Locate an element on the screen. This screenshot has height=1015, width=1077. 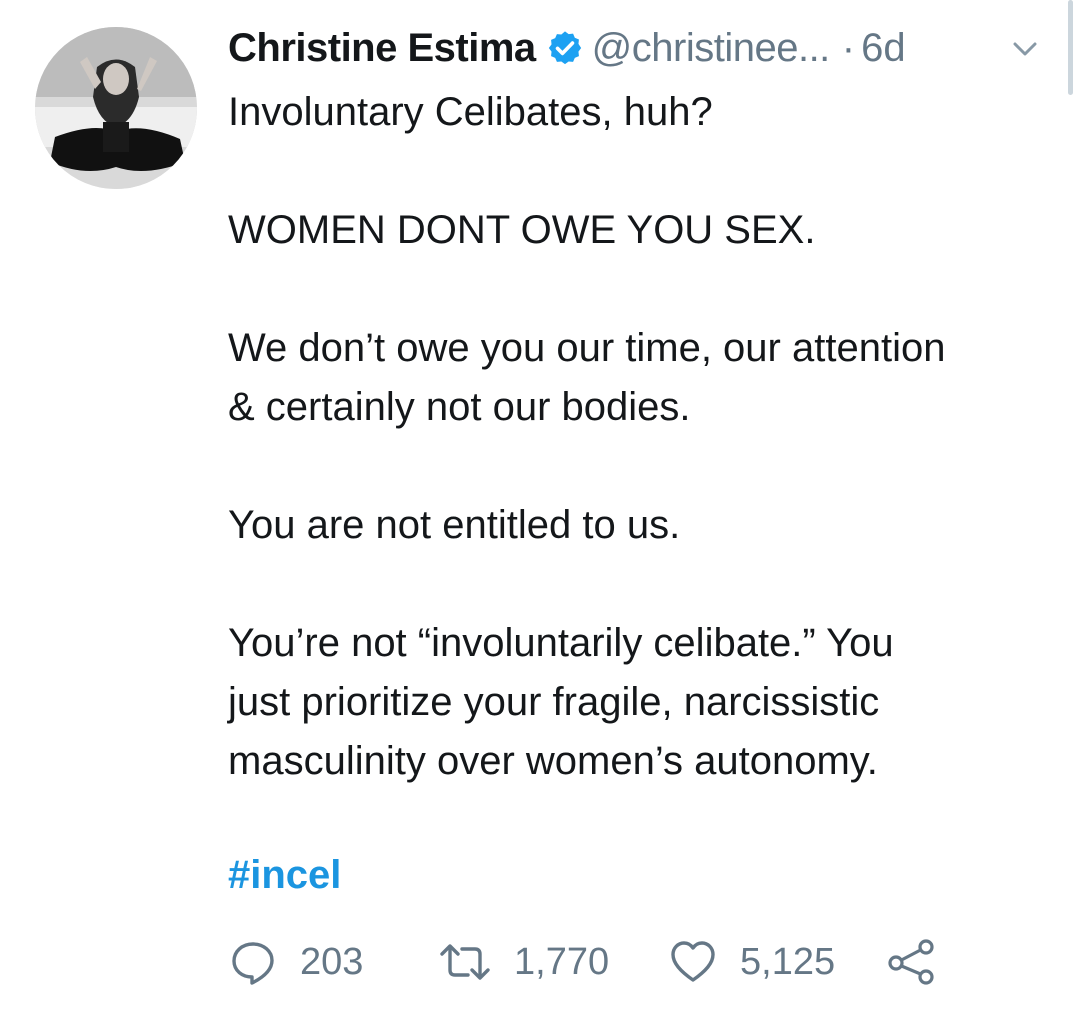
verified-badge-icon is located at coordinates (565, 48).